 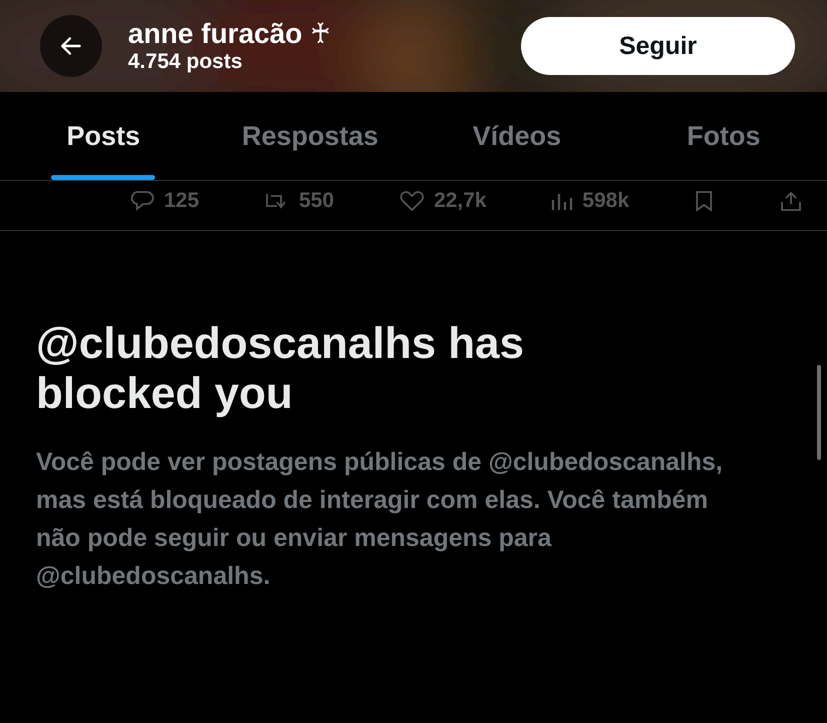 What do you see at coordinates (723, 136) in the screenshot?
I see `profile-tab: Fotos` at bounding box center [723, 136].